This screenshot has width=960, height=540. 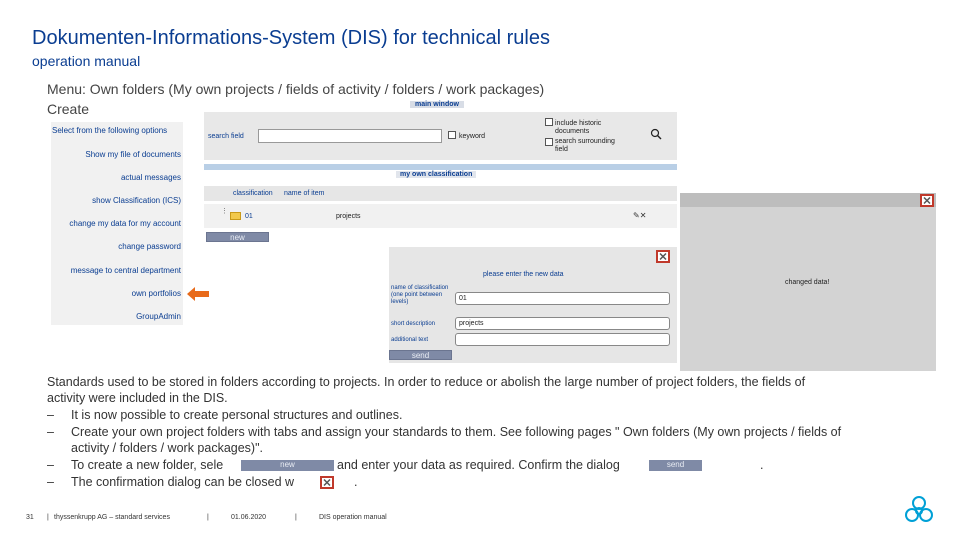 I want to click on menu-item-show-classification: show Classification (ICS), so click(x=136, y=200).